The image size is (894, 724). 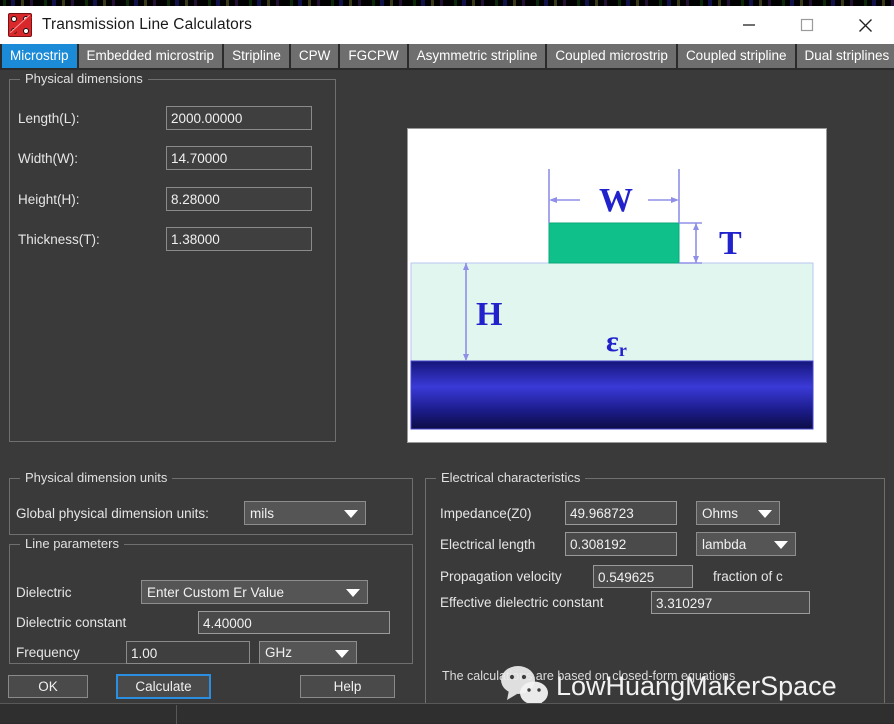 I want to click on dielectric-label: Dielectric, so click(x=78, y=592).